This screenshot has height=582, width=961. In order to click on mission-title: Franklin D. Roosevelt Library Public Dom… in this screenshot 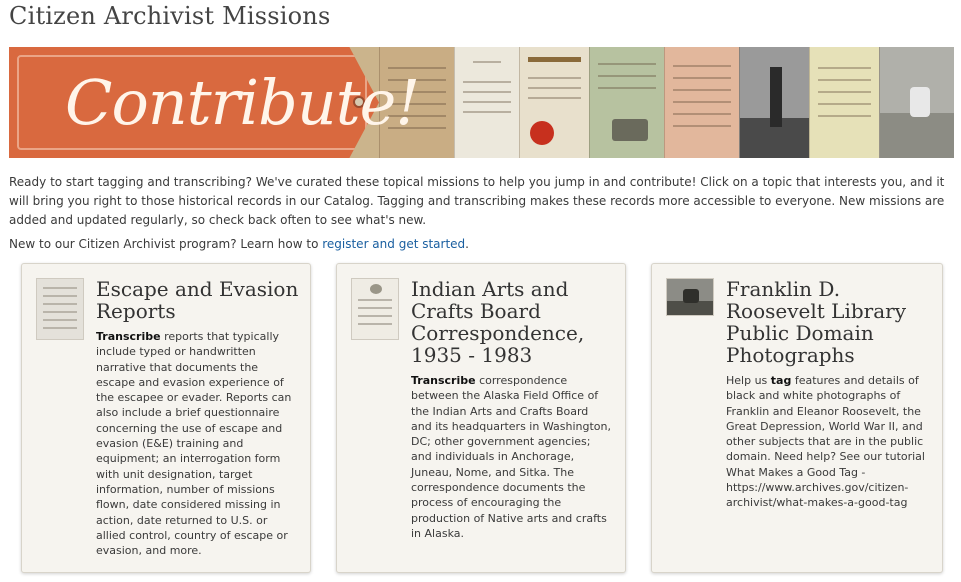, I will do `click(816, 322)`.